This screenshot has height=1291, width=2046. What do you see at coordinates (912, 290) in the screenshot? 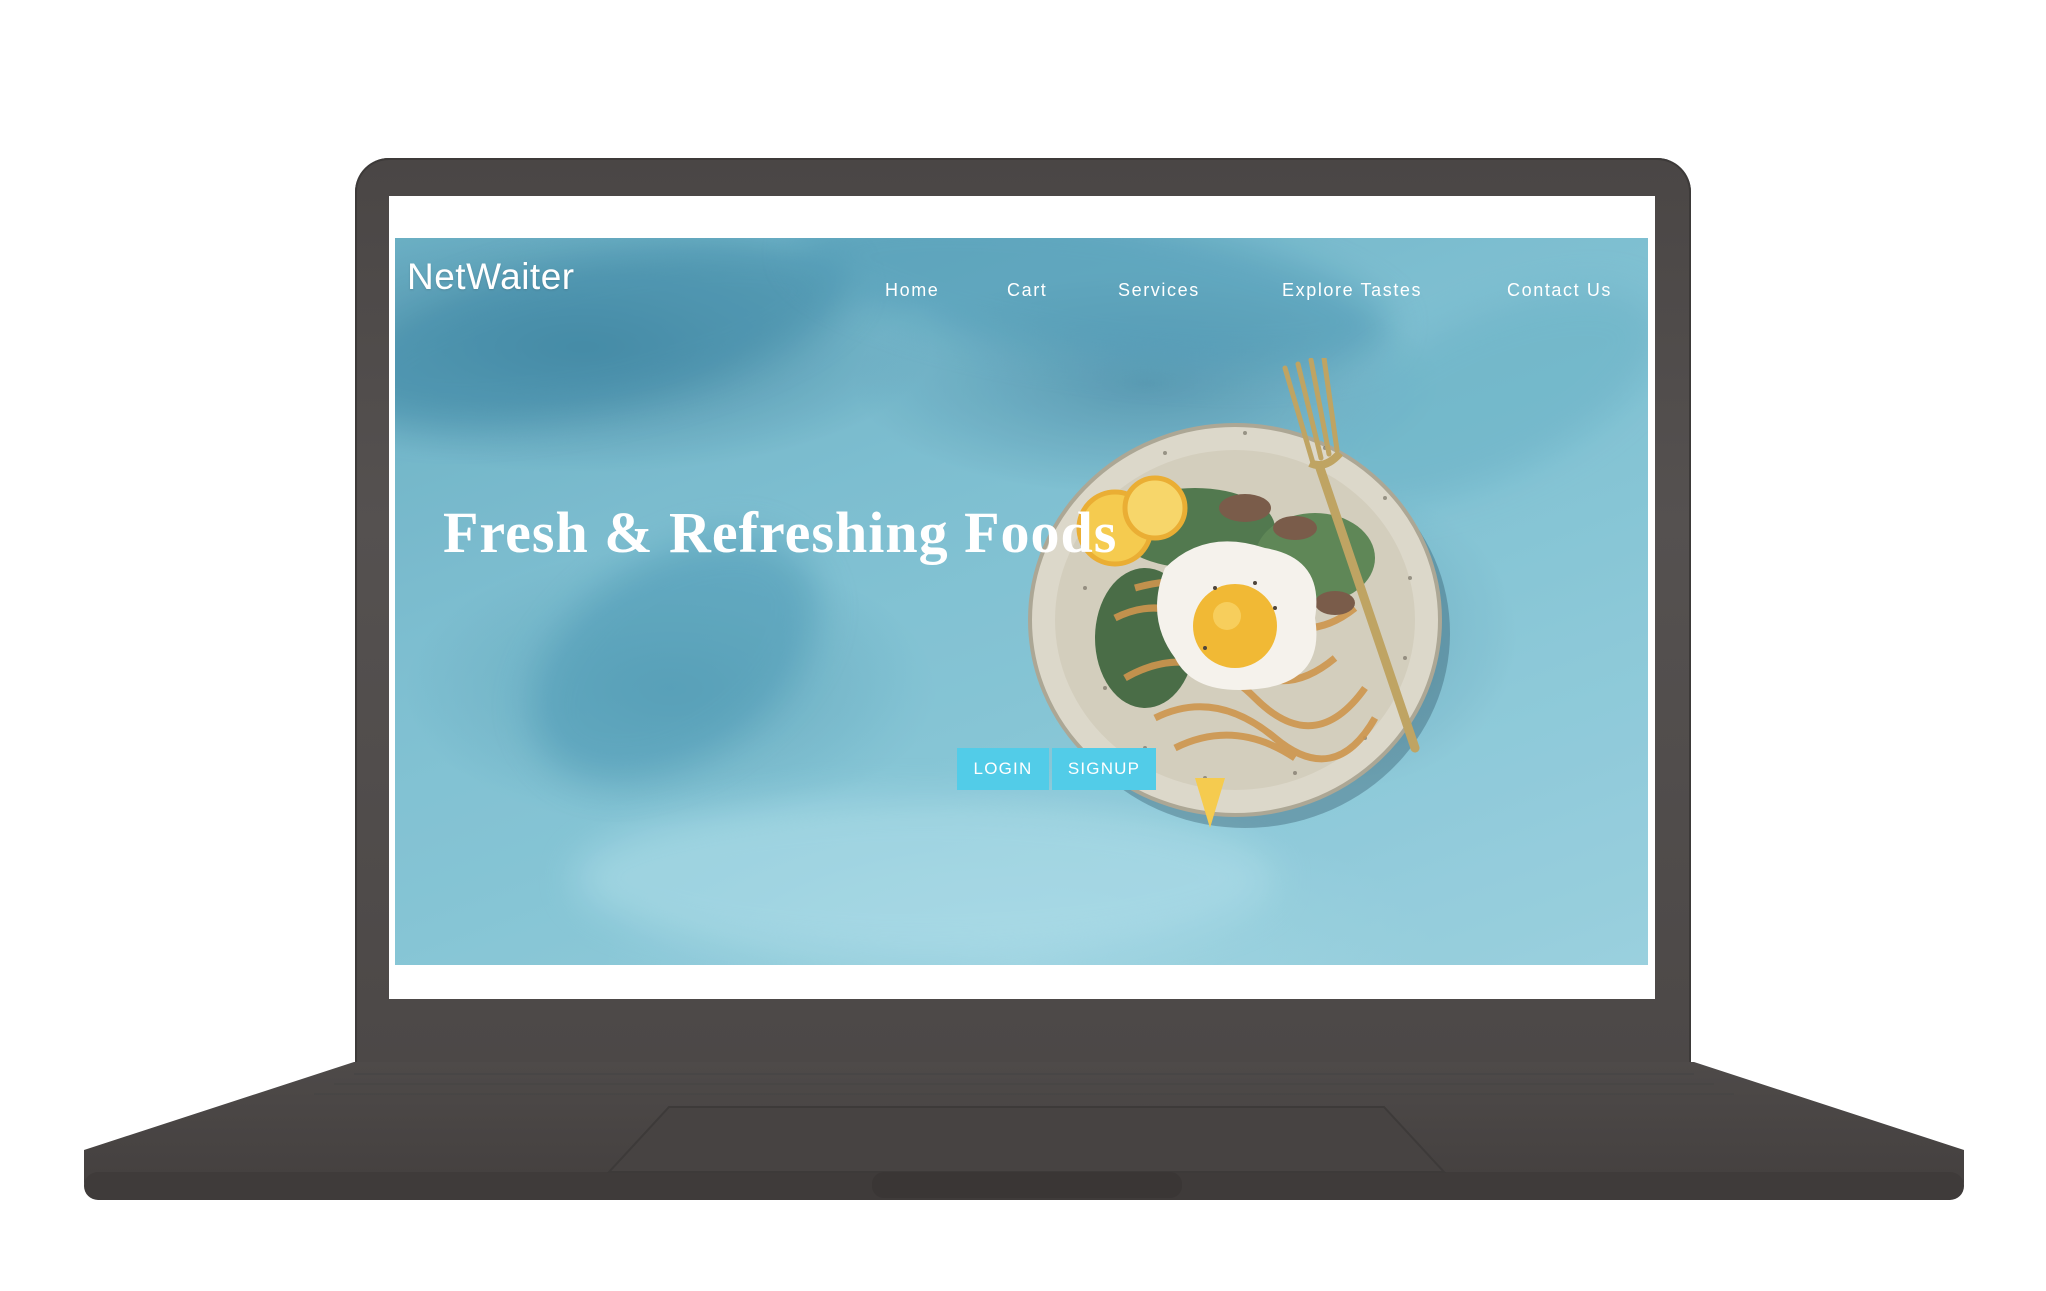
I see `nav-home: Home` at bounding box center [912, 290].